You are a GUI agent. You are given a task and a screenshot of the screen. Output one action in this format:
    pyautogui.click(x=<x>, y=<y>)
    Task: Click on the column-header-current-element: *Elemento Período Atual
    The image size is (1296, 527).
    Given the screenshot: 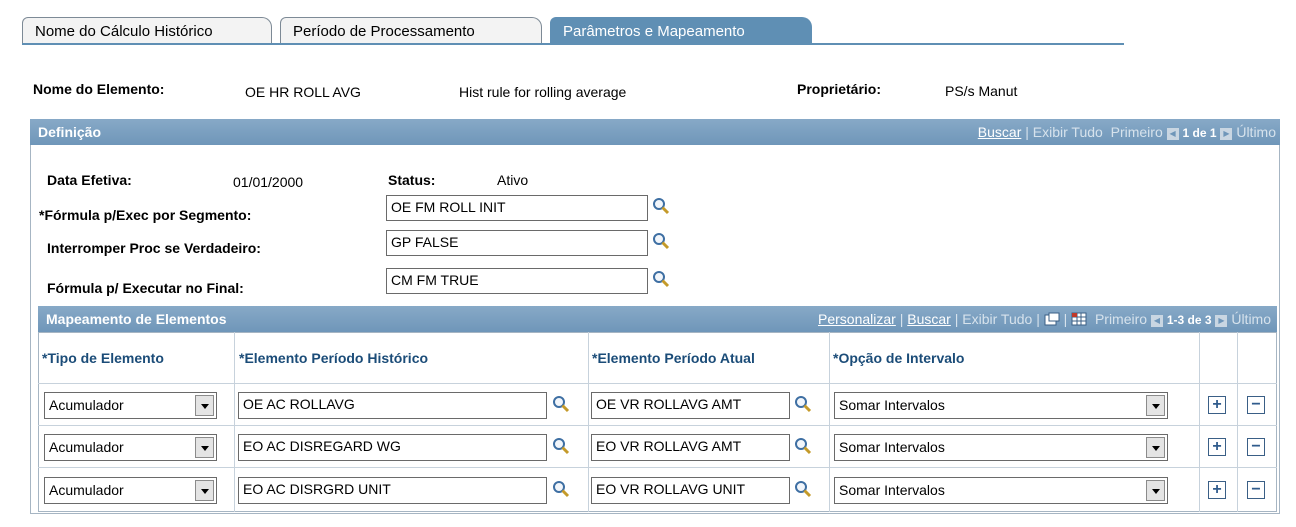 What is the action you would take?
    pyautogui.click(x=673, y=358)
    